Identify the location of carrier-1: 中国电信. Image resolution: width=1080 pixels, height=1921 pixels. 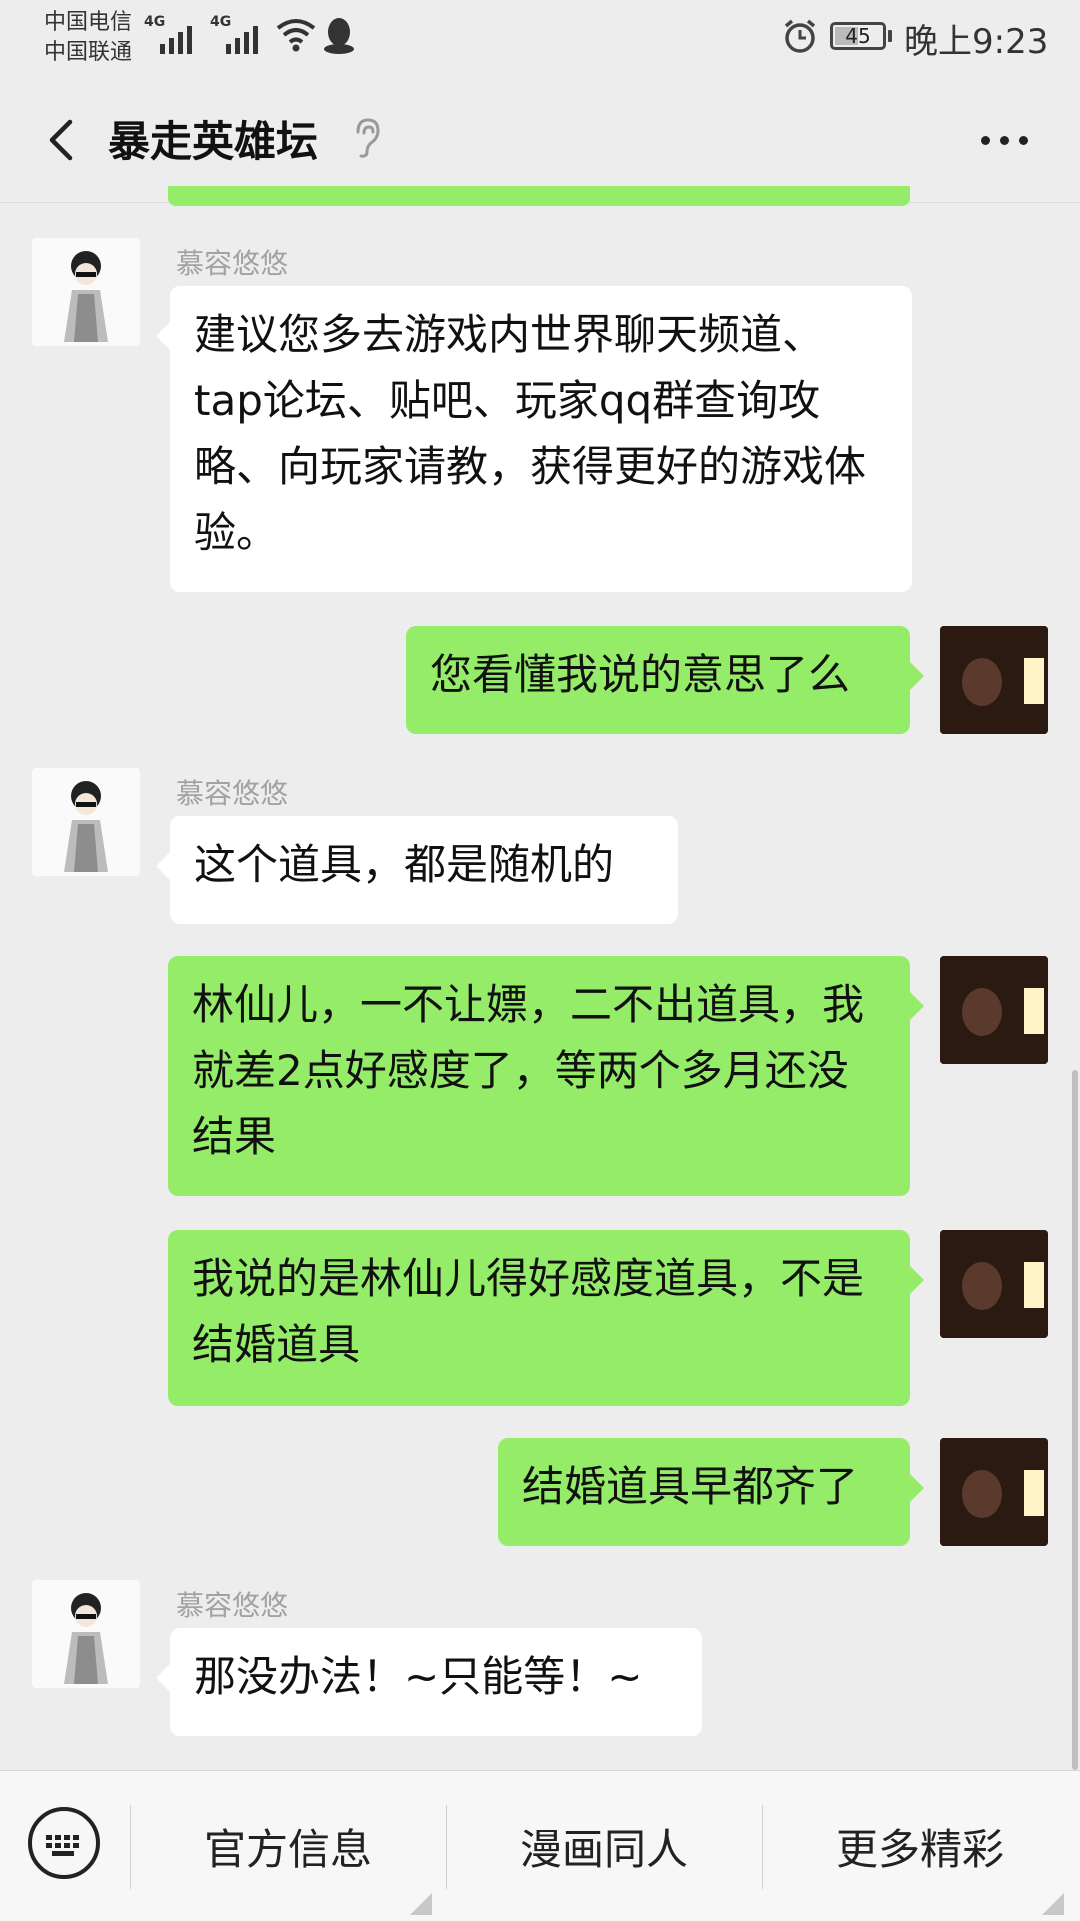
(88, 22).